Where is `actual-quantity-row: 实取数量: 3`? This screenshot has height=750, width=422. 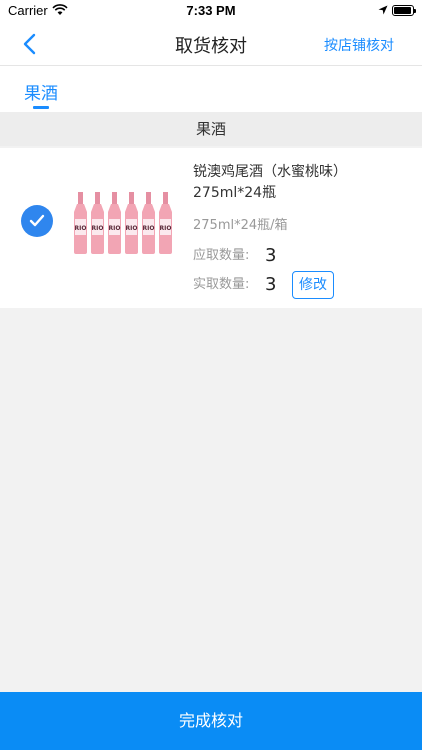
actual-quantity-row: 实取数量: 3 is located at coordinates (234, 285).